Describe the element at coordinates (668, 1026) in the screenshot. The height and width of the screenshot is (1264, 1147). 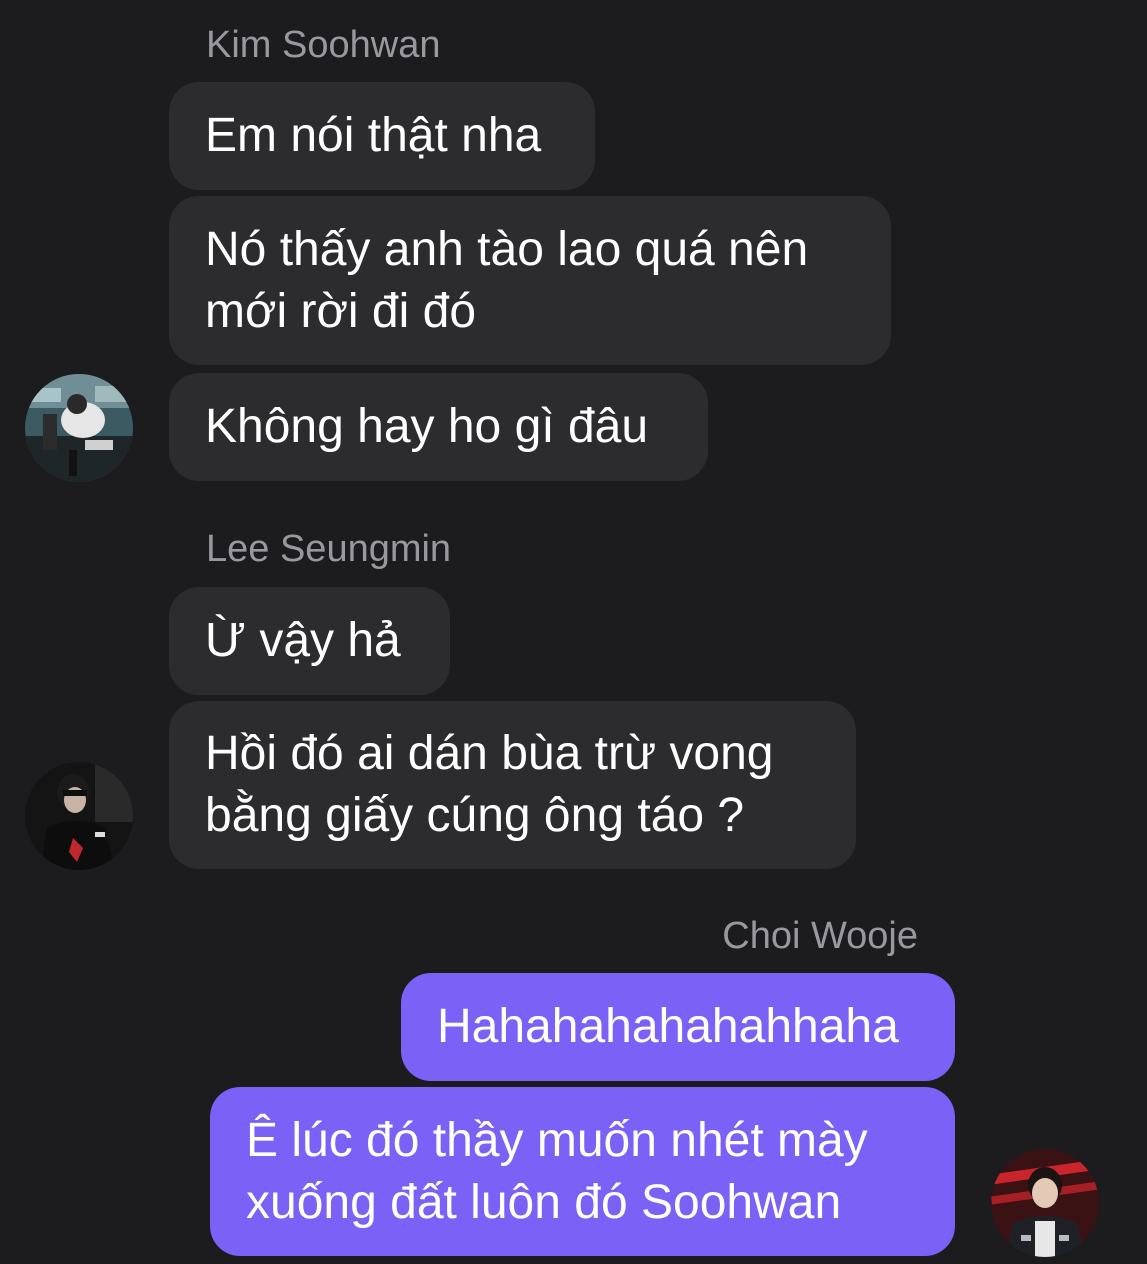
I see `message-text: Hahahahahahahhaha` at that location.